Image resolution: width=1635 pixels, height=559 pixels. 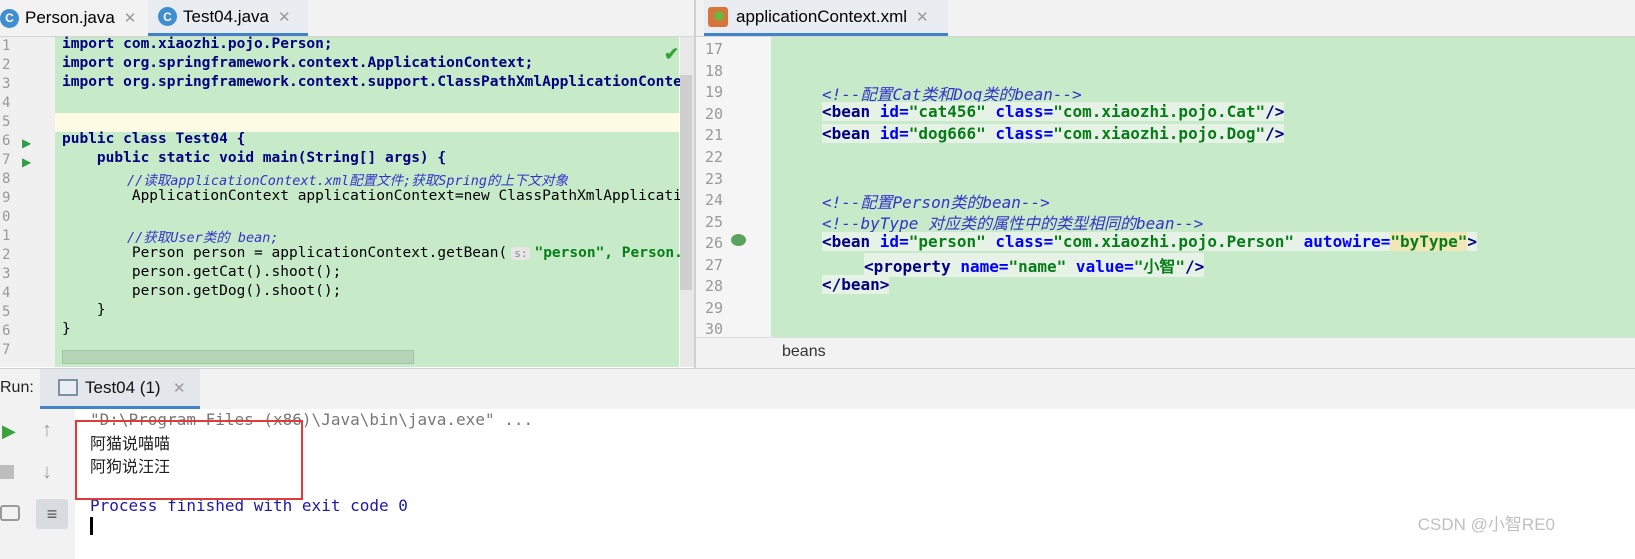 I want to click on code-line: person.getCat().shoot();, so click(x=202, y=272).